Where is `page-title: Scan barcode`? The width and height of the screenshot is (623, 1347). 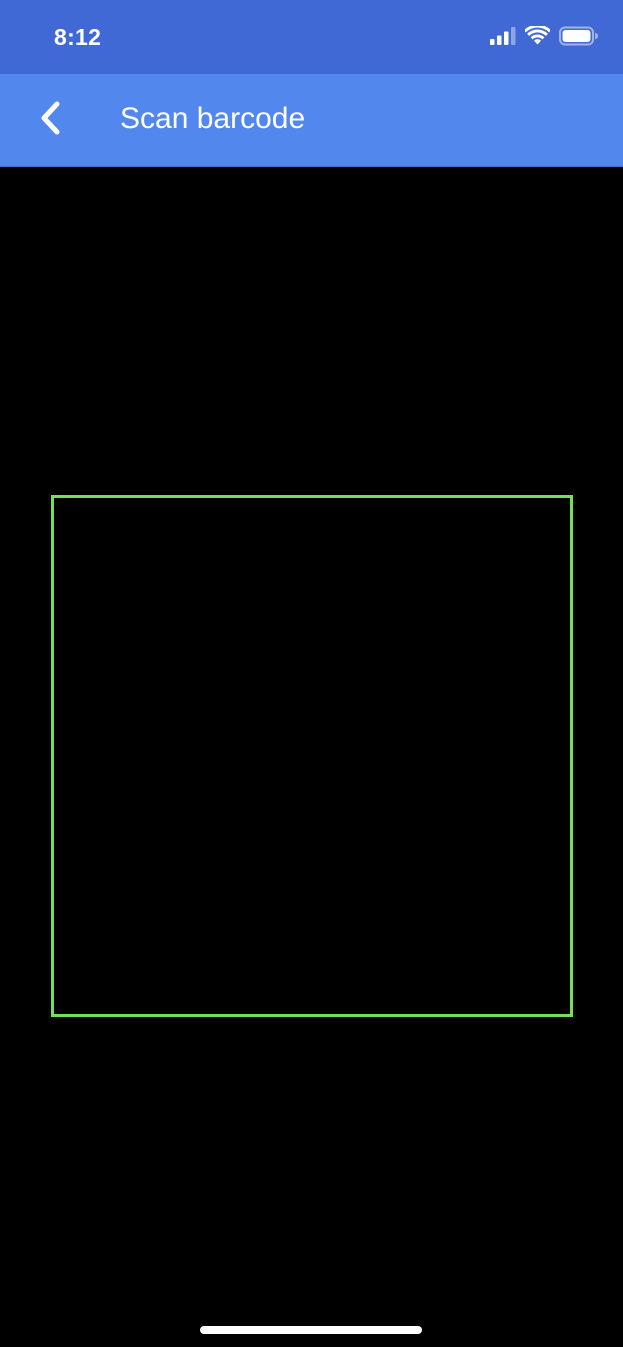 page-title: Scan barcode is located at coordinates (213, 118).